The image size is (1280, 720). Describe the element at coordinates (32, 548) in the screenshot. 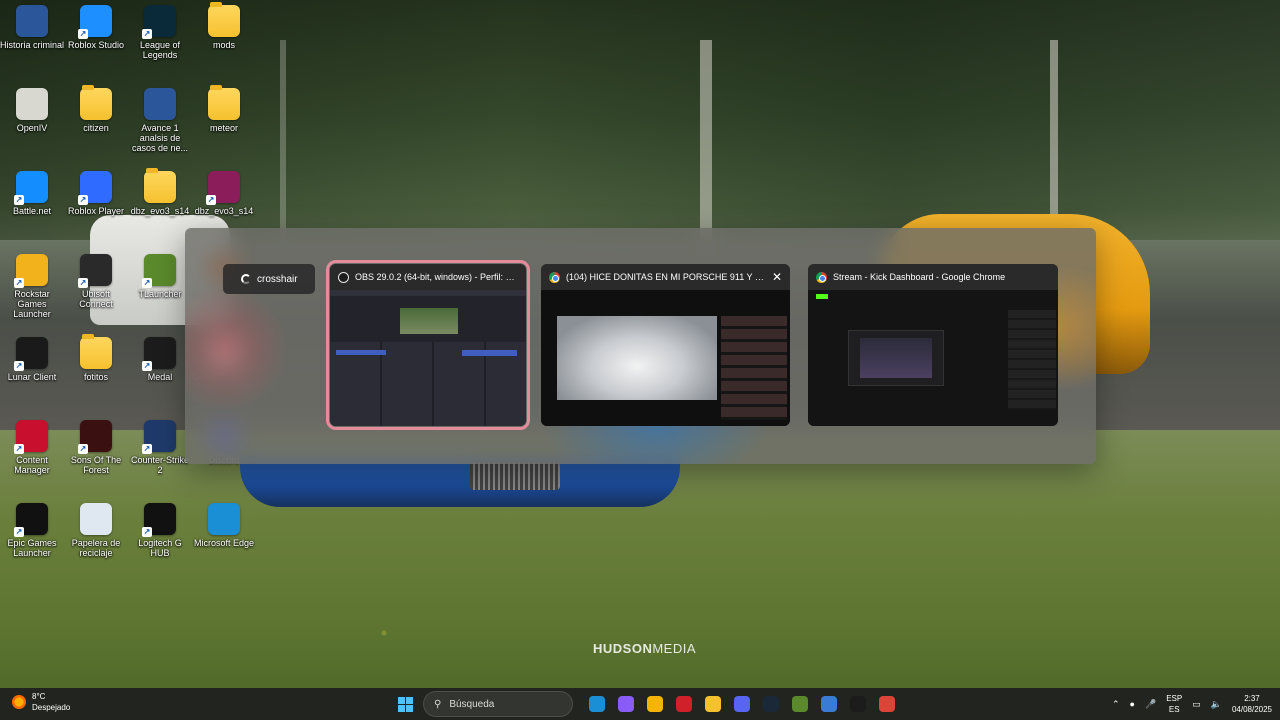

I see `desktop-icon-label: Epic Games Launcher` at that location.